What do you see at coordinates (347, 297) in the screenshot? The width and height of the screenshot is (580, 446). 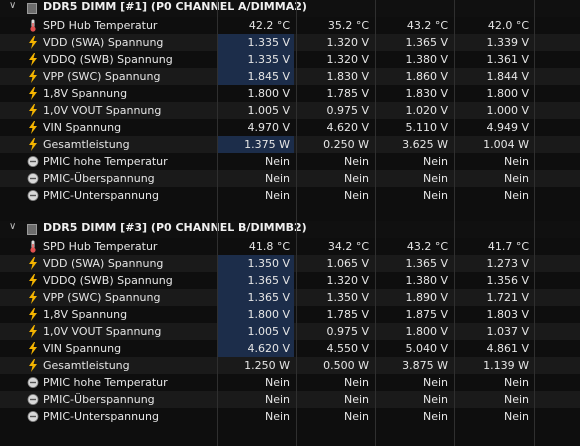 I see `min-value-cell: 1.350 V` at bounding box center [347, 297].